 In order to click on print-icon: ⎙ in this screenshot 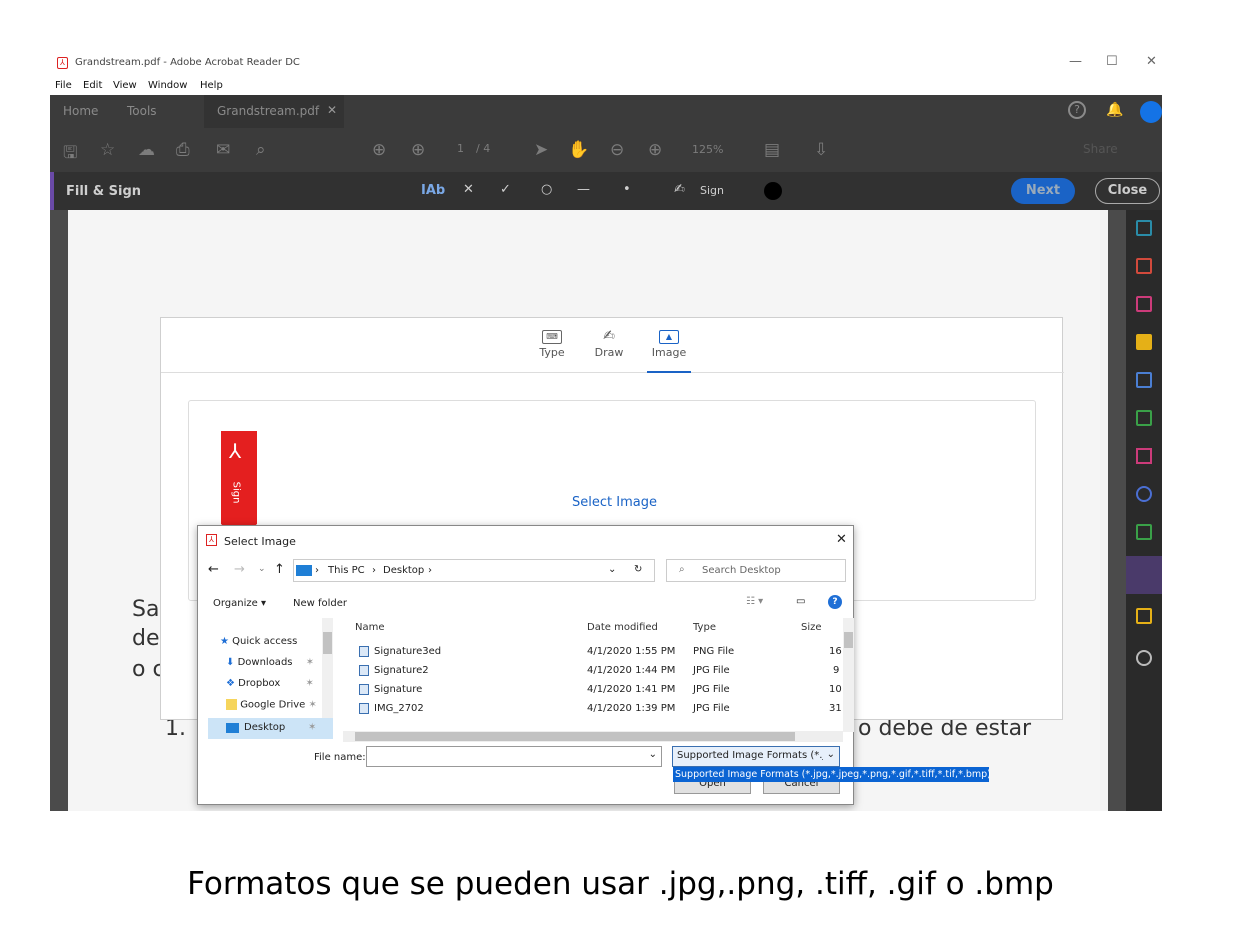, I will do `click(183, 150)`.